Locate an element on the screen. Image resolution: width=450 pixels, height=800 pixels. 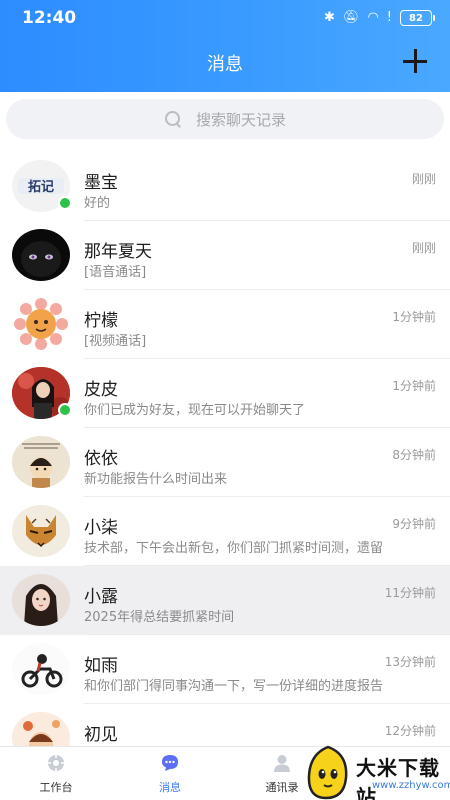
message-preview: 新功能报告什么时间出来 is located at coordinates (156, 479).